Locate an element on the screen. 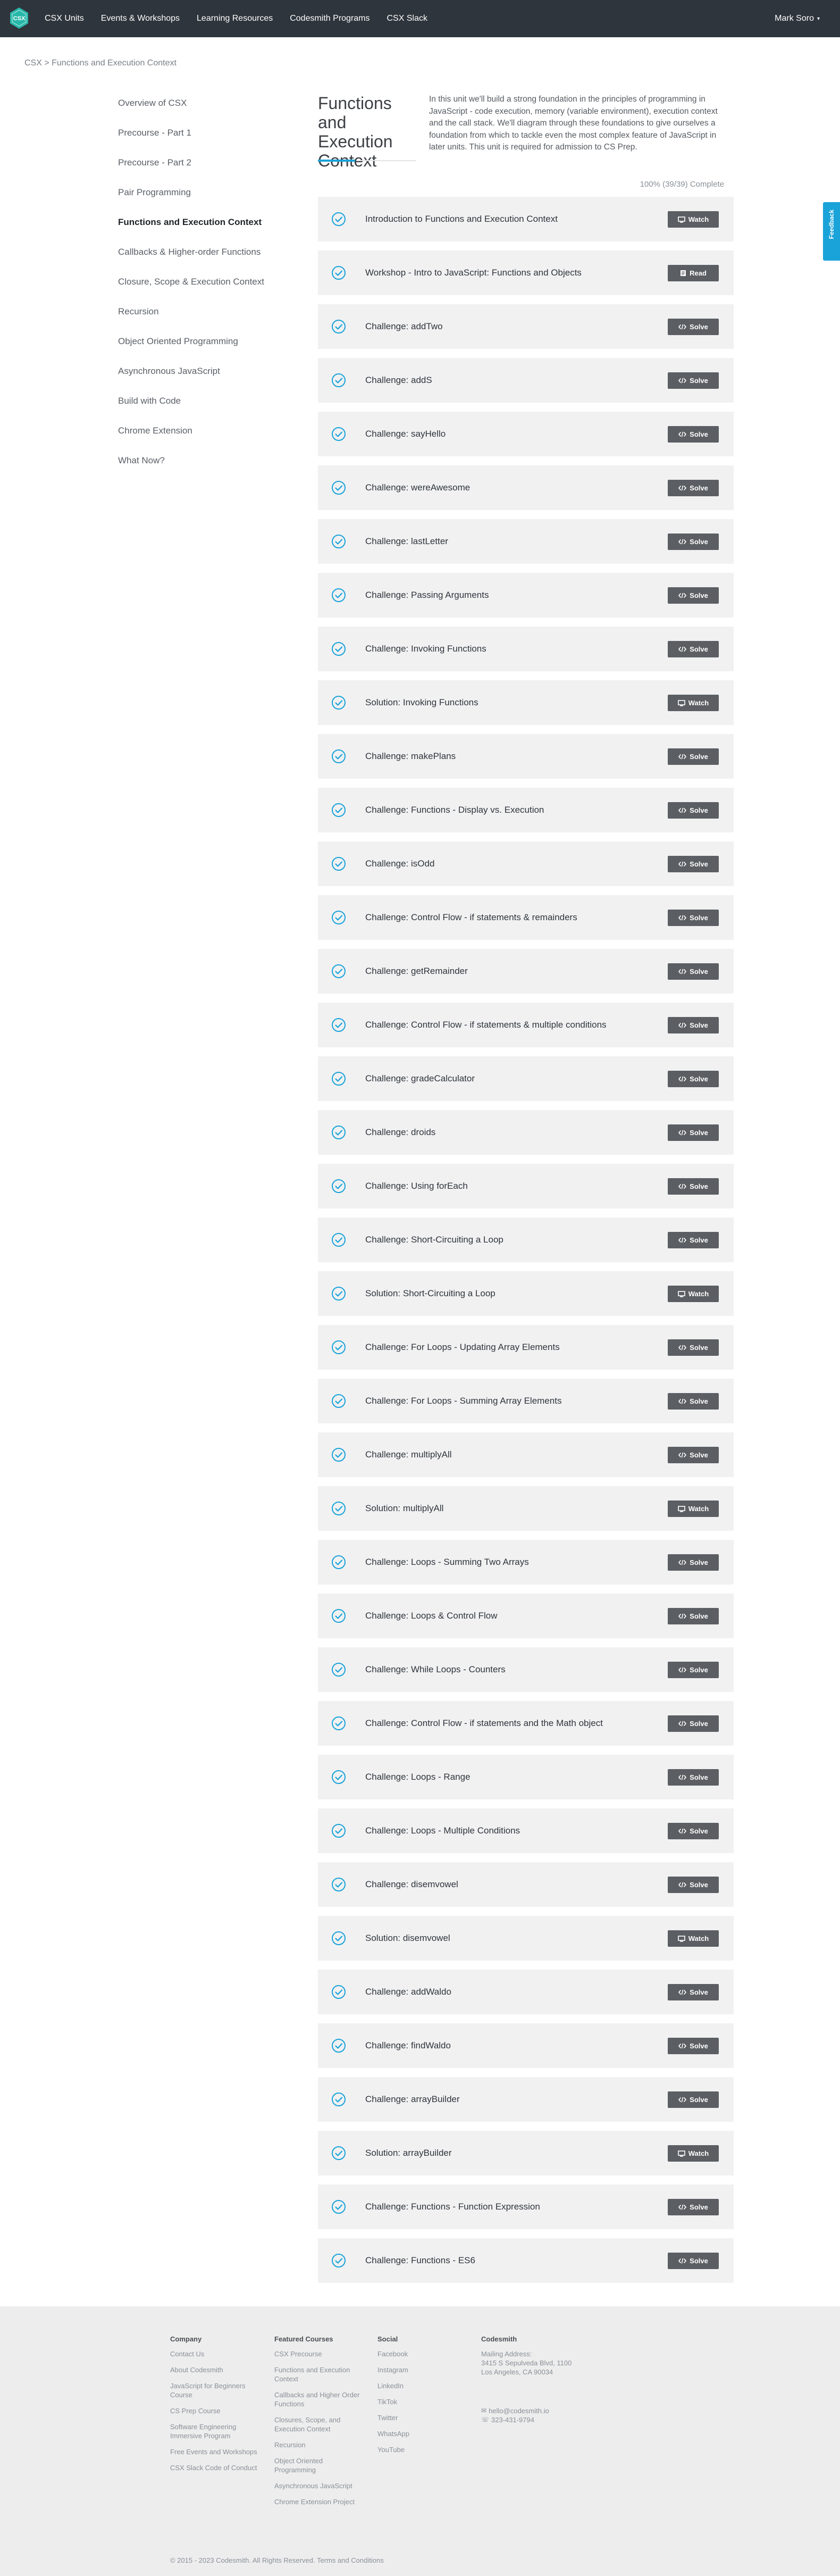  sidebar-item-build-with-code: Build with Code is located at coordinates (208, 401).